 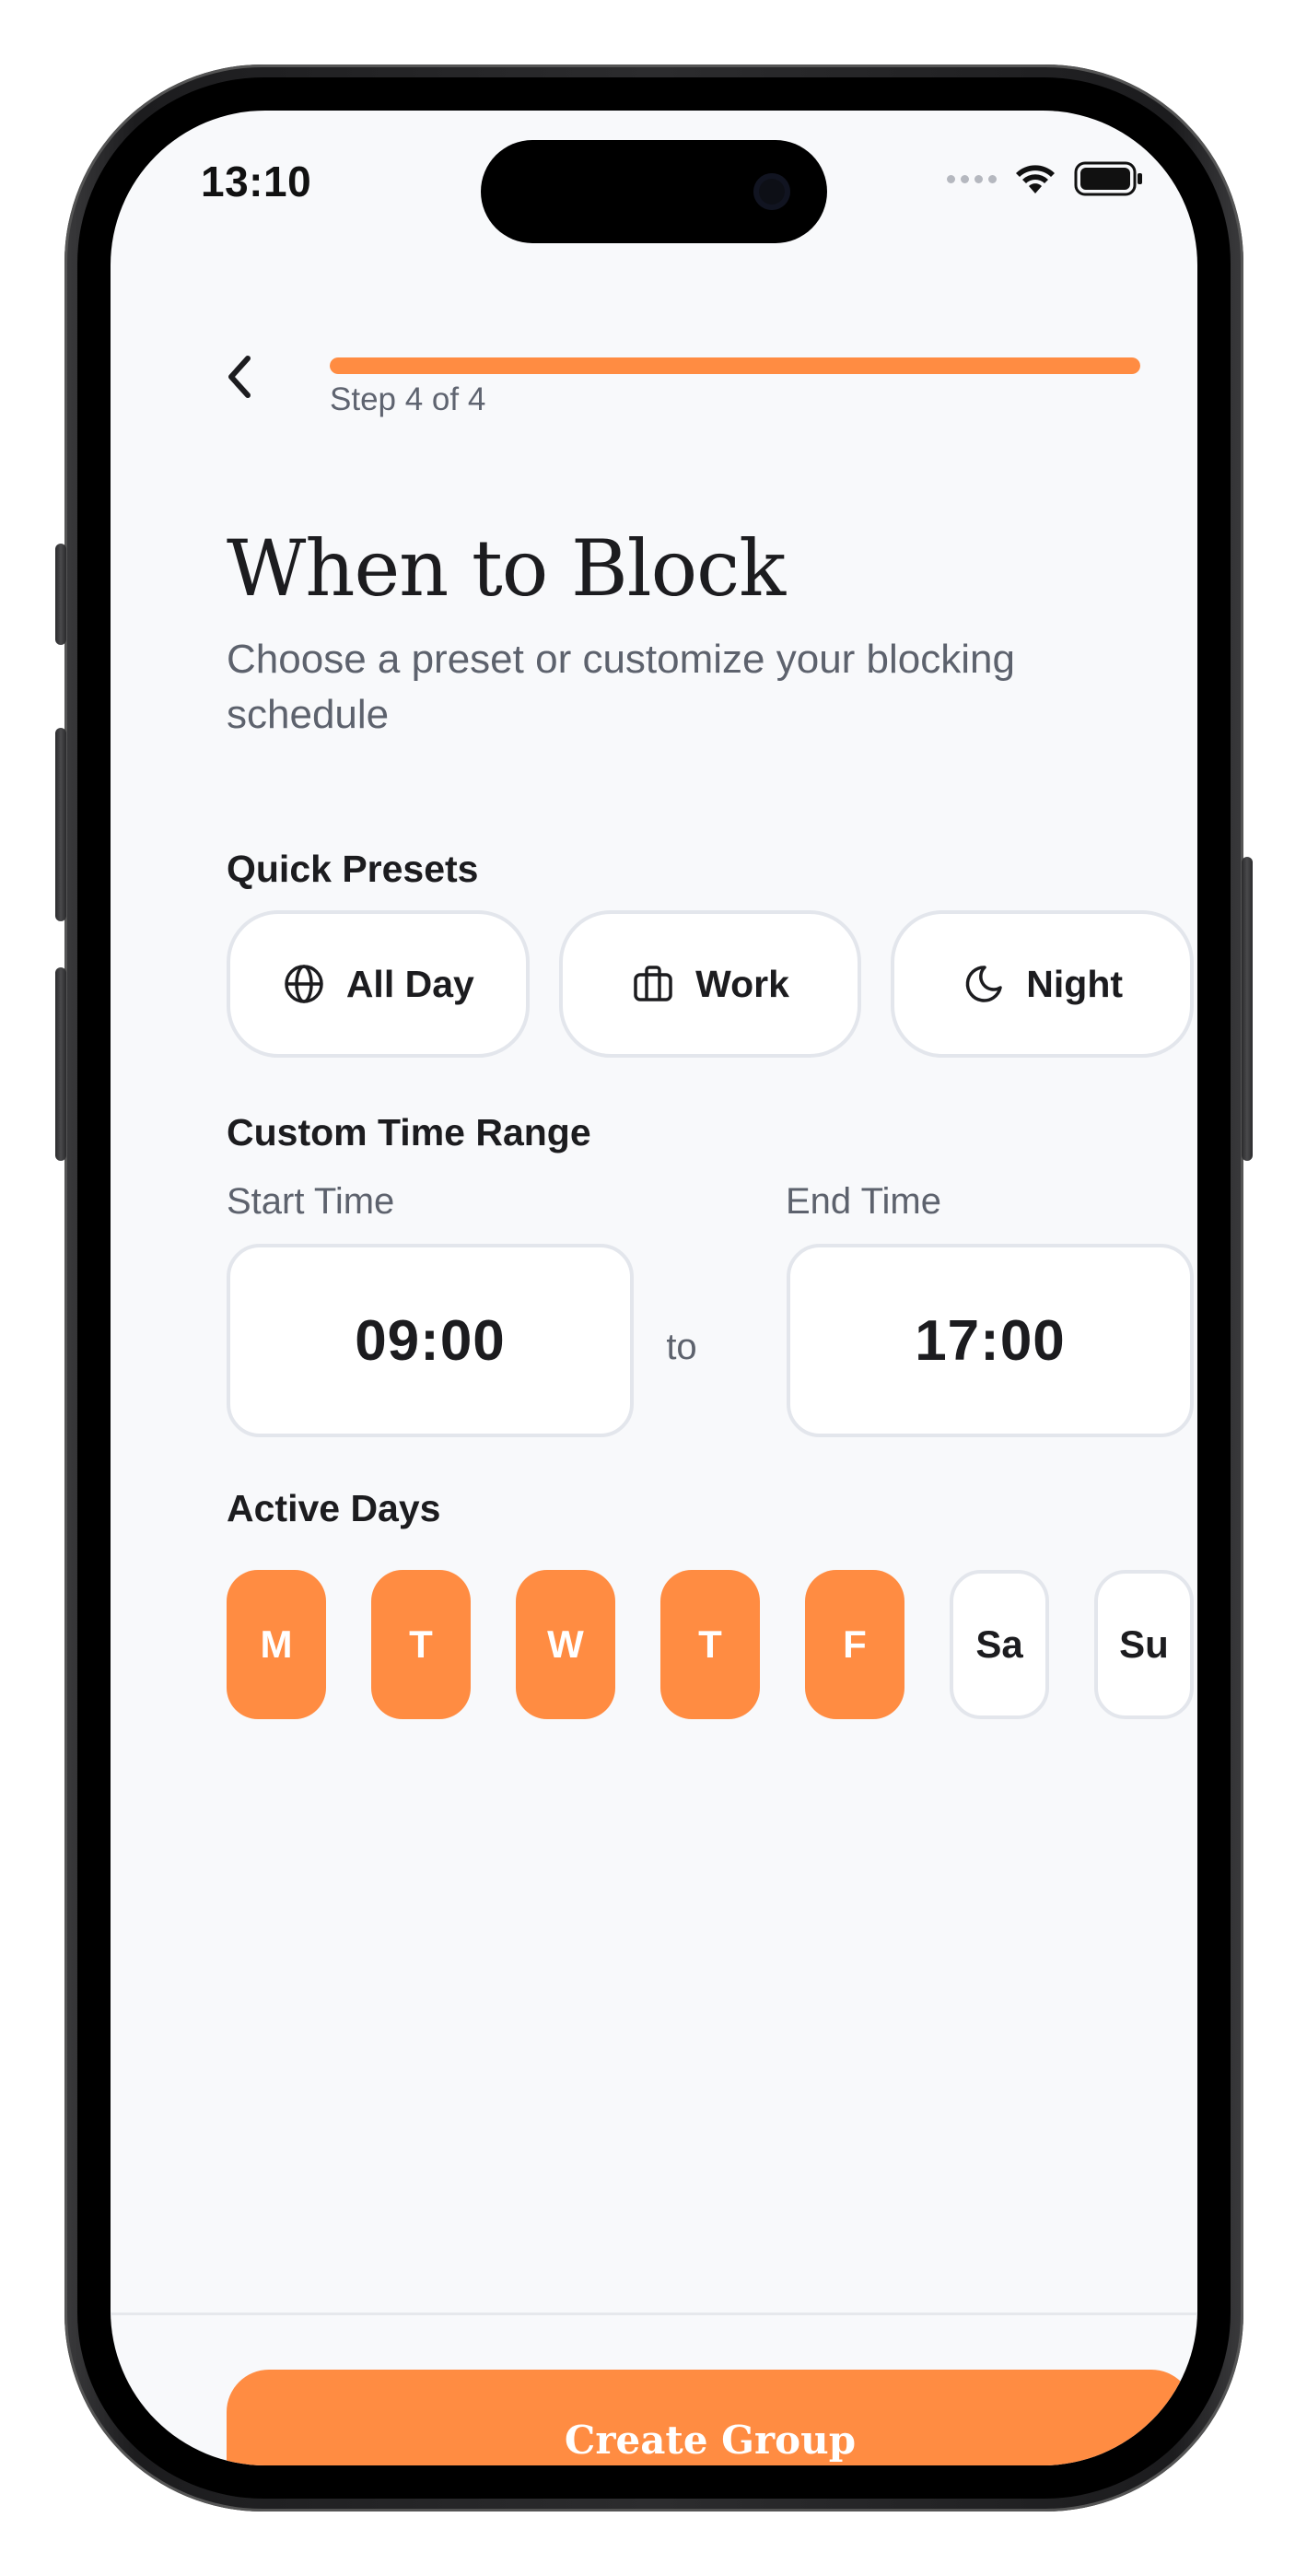 I want to click on day-toggle-thursday: T, so click(x=710, y=1644).